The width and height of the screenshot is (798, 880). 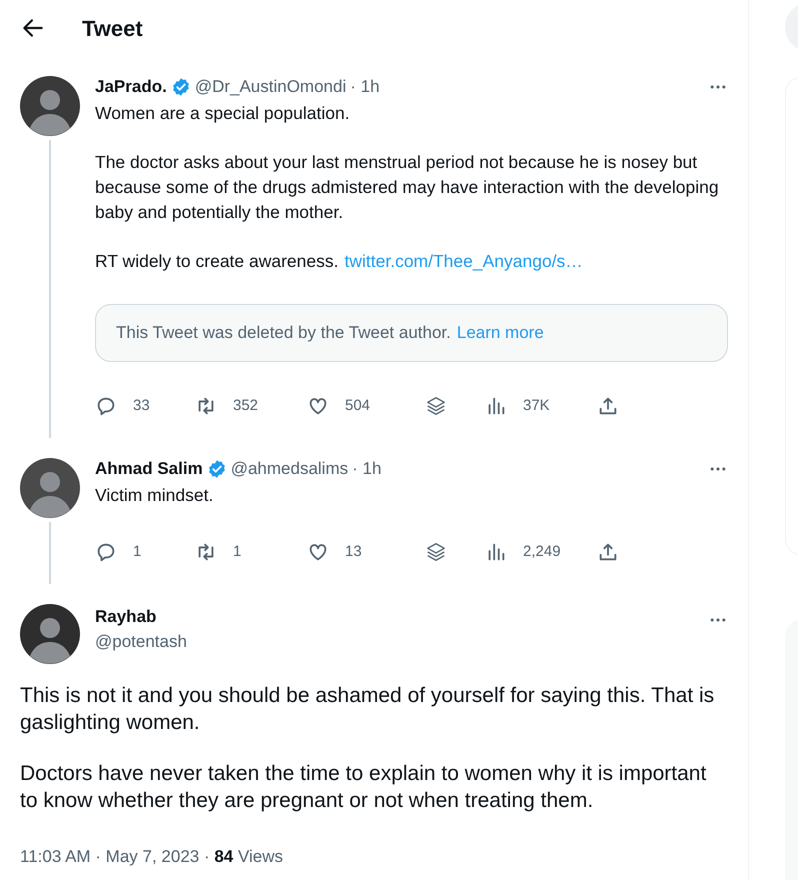 What do you see at coordinates (500, 333) in the screenshot?
I see `learn-more-link: Learn more` at bounding box center [500, 333].